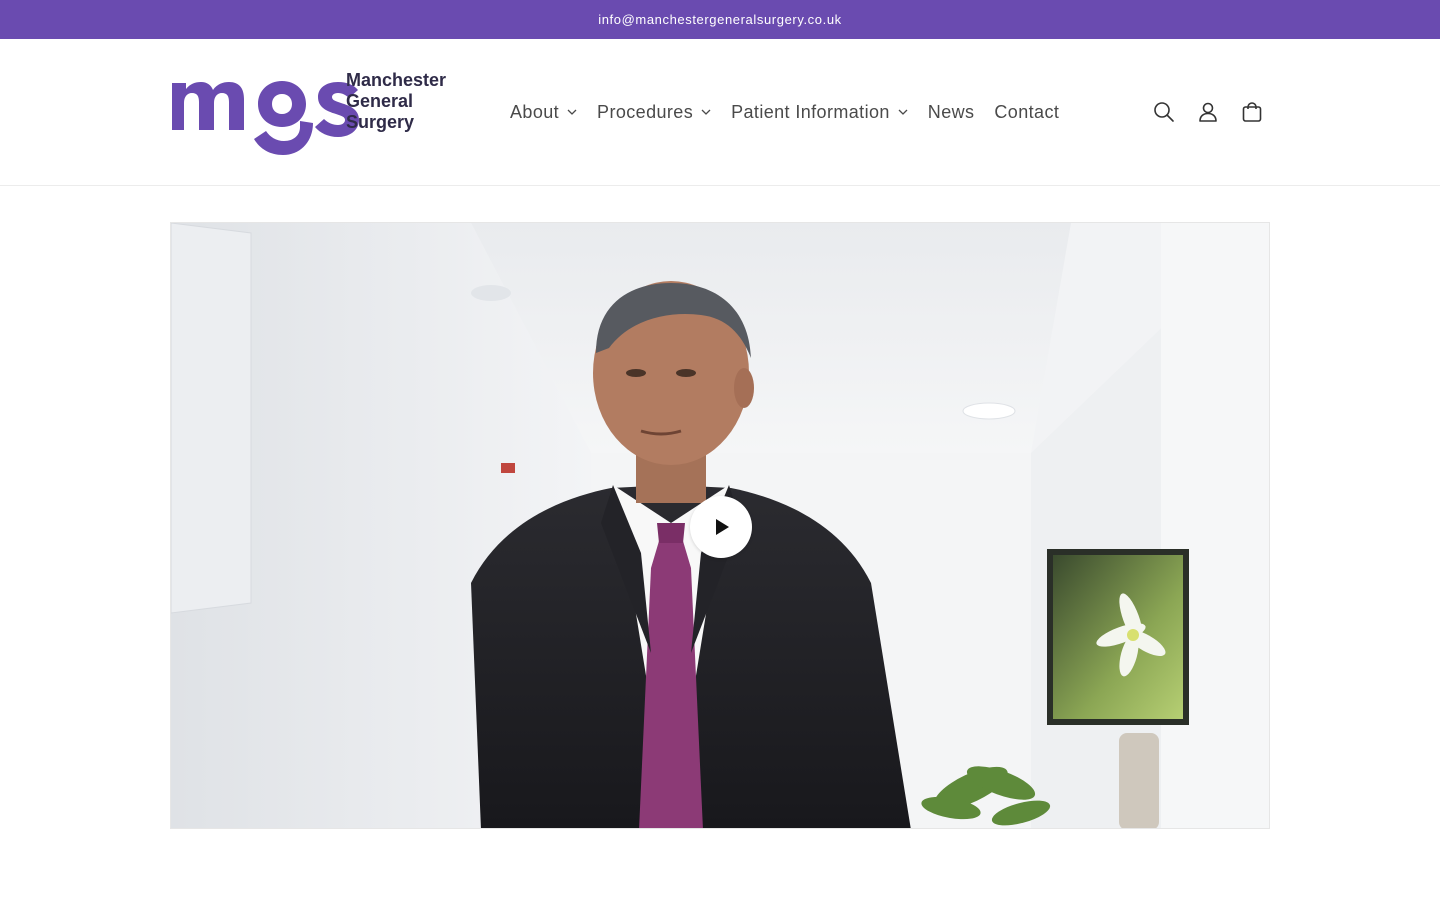 The height and width of the screenshot is (900, 1440). I want to click on search-button, so click(1164, 112).